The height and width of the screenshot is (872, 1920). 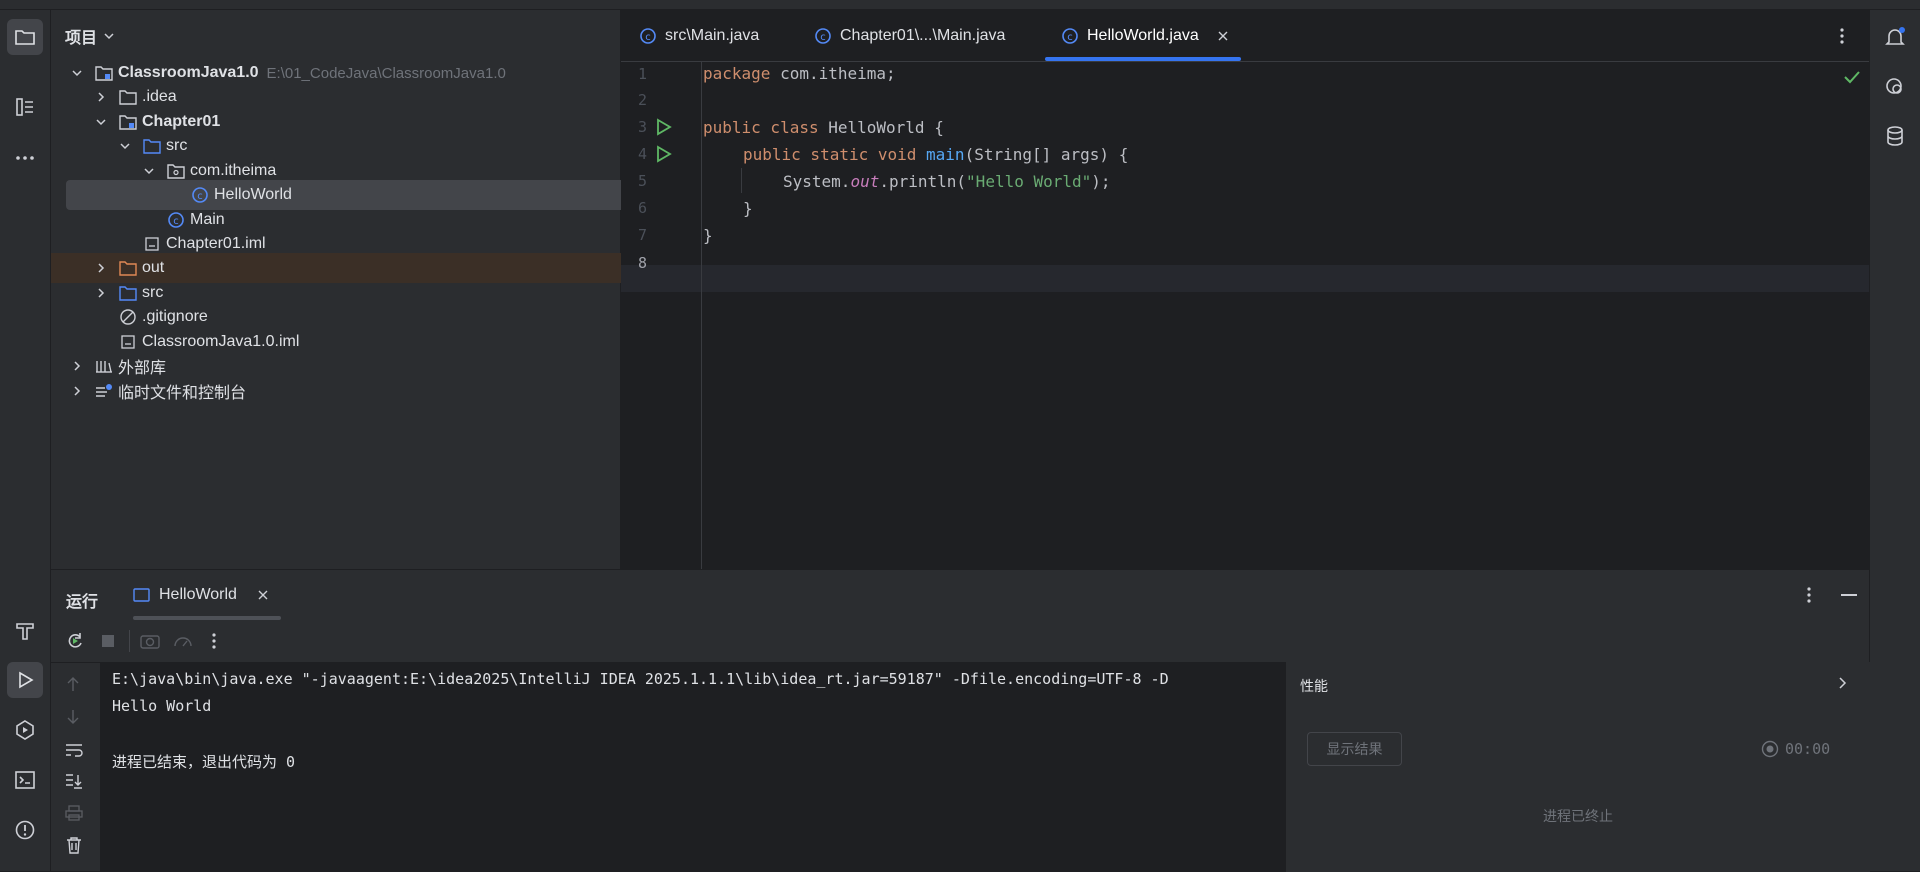 What do you see at coordinates (1145, 35) in the screenshot?
I see `tab-helloworld: c HelloWorld.java` at bounding box center [1145, 35].